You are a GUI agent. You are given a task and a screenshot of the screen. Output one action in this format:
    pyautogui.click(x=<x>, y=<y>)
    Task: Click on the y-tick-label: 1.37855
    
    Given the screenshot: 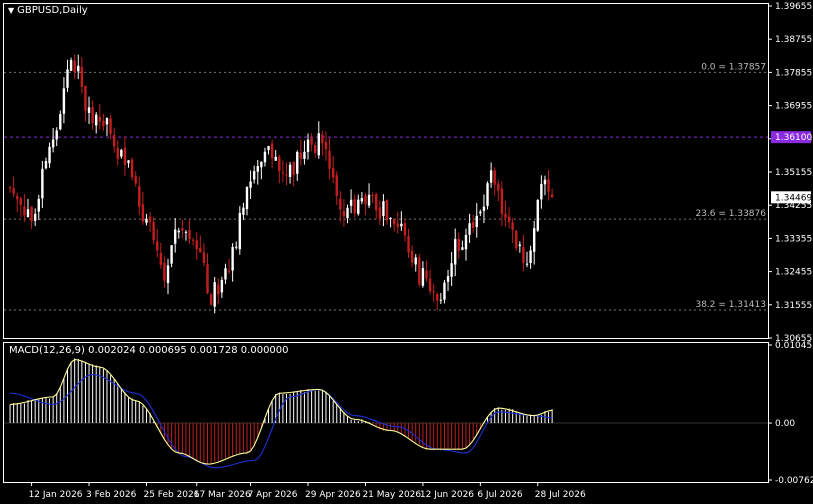 What is the action you would take?
    pyautogui.click(x=793, y=73)
    